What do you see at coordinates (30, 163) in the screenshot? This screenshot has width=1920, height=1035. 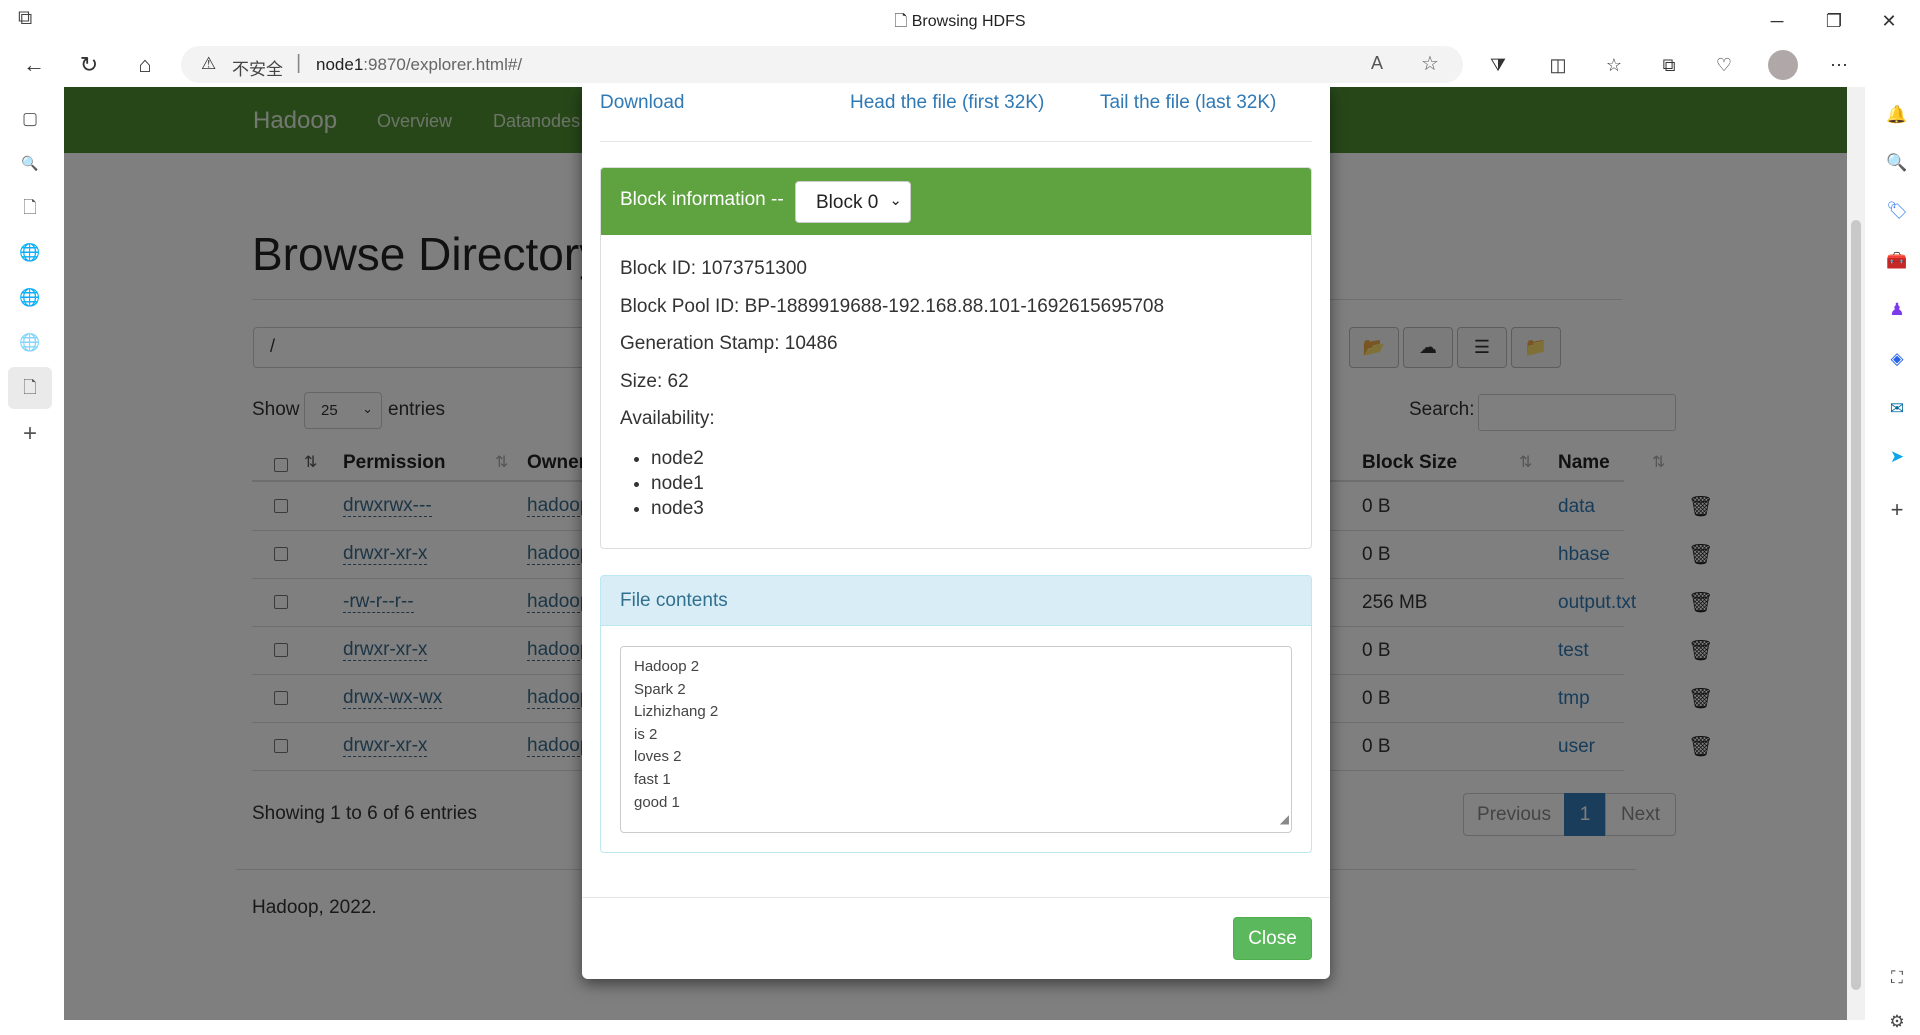 I see `tab-search-icon: 🔍` at bounding box center [30, 163].